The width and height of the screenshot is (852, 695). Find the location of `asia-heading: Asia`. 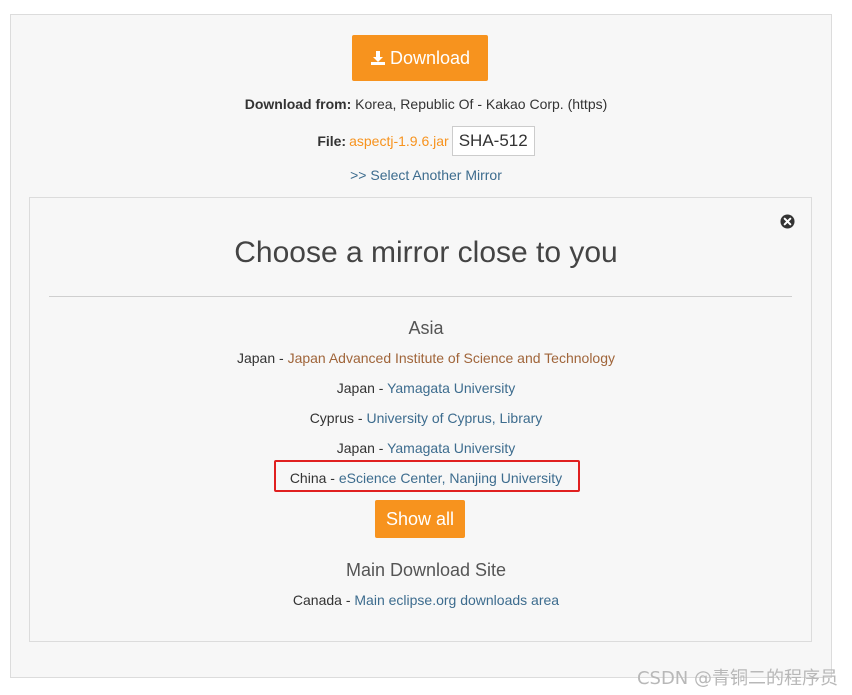

asia-heading: Asia is located at coordinates (426, 328).